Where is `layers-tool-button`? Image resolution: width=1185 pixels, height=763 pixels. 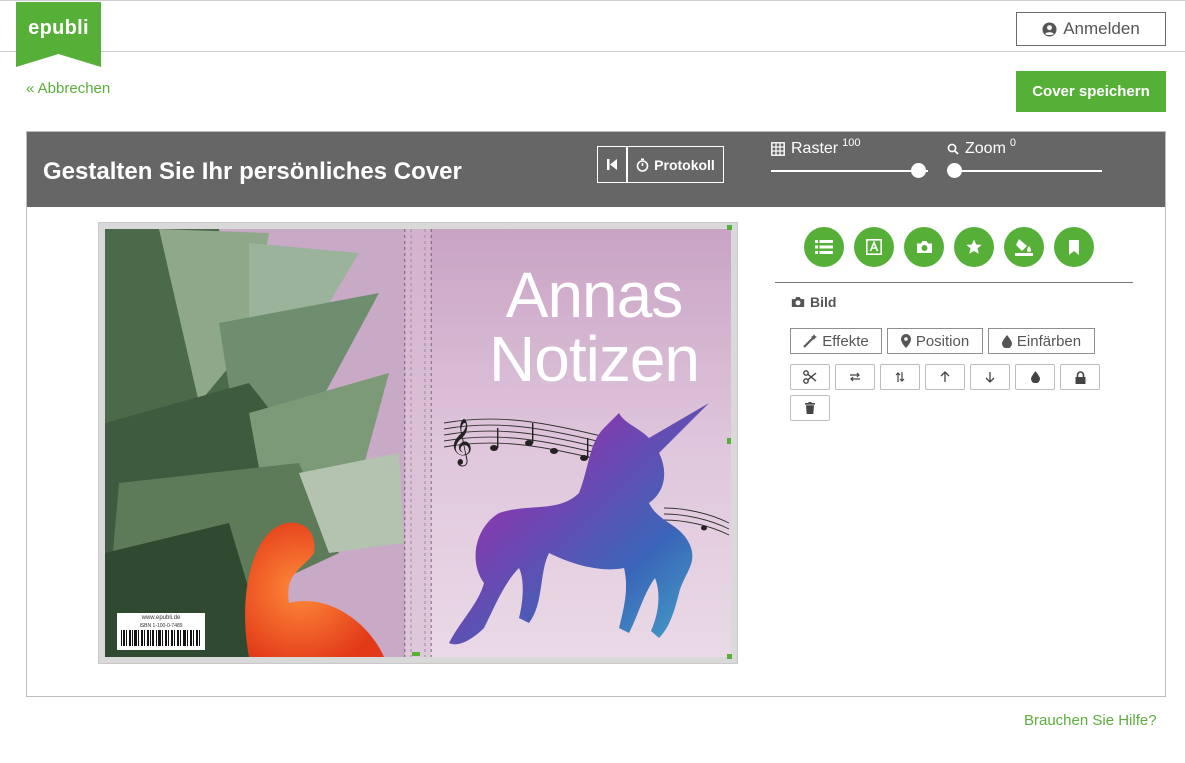 layers-tool-button is located at coordinates (824, 247).